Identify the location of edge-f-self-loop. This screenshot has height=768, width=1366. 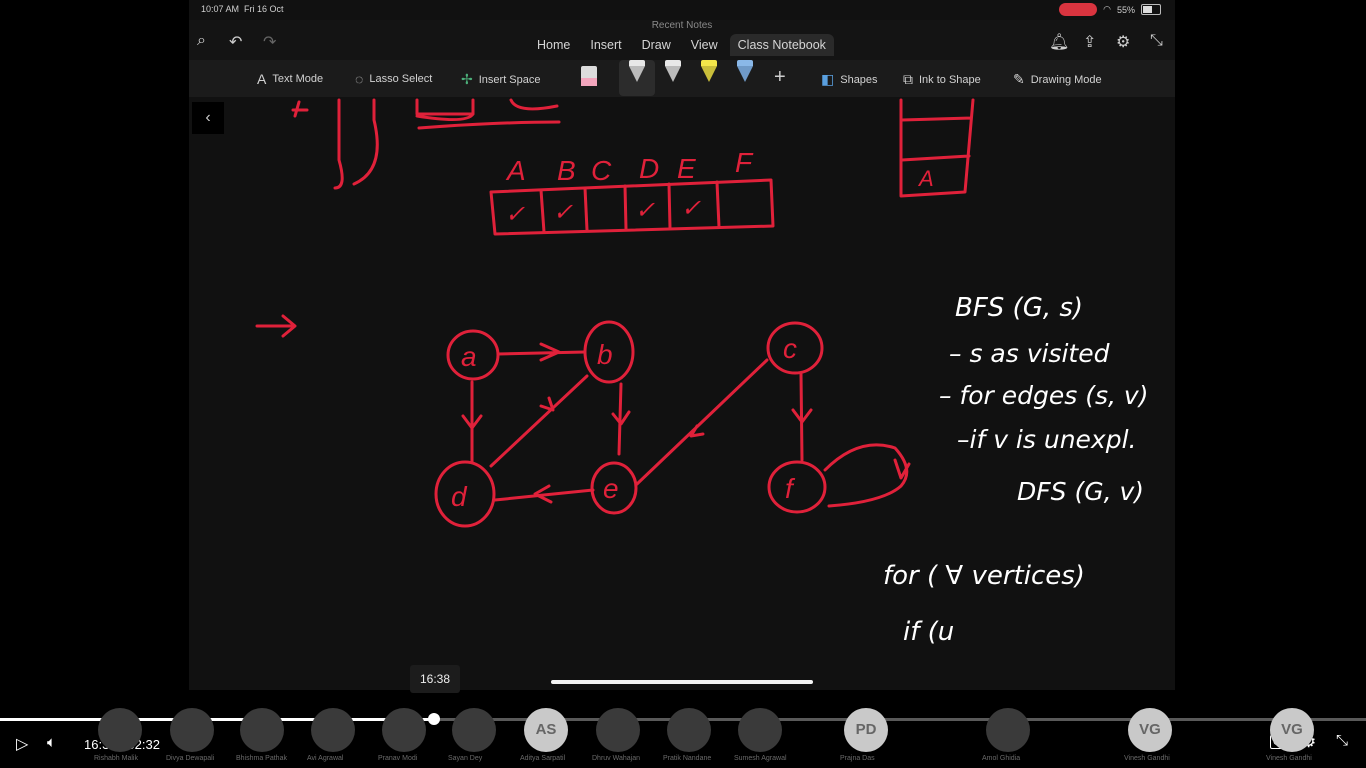
(867, 475).